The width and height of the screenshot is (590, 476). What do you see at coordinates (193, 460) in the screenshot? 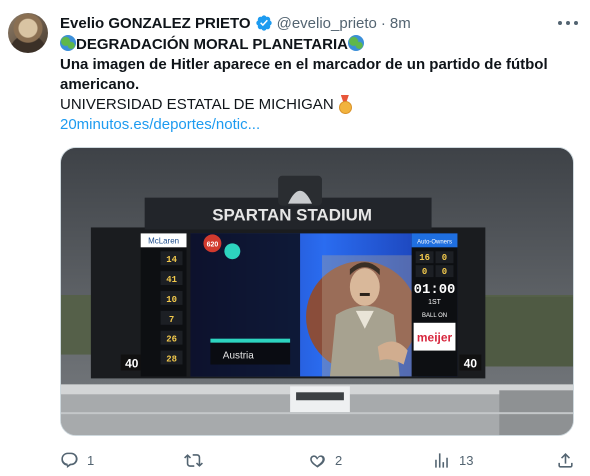
I see `retweet-icon` at bounding box center [193, 460].